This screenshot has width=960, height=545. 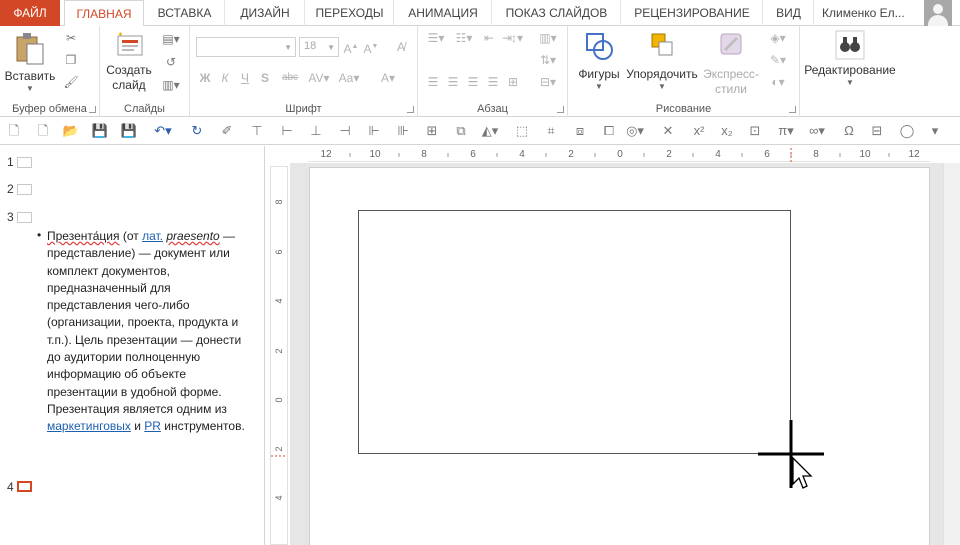 What do you see at coordinates (319, 78) in the screenshot?
I see `char-spacing-icon: AV▾` at bounding box center [319, 78].